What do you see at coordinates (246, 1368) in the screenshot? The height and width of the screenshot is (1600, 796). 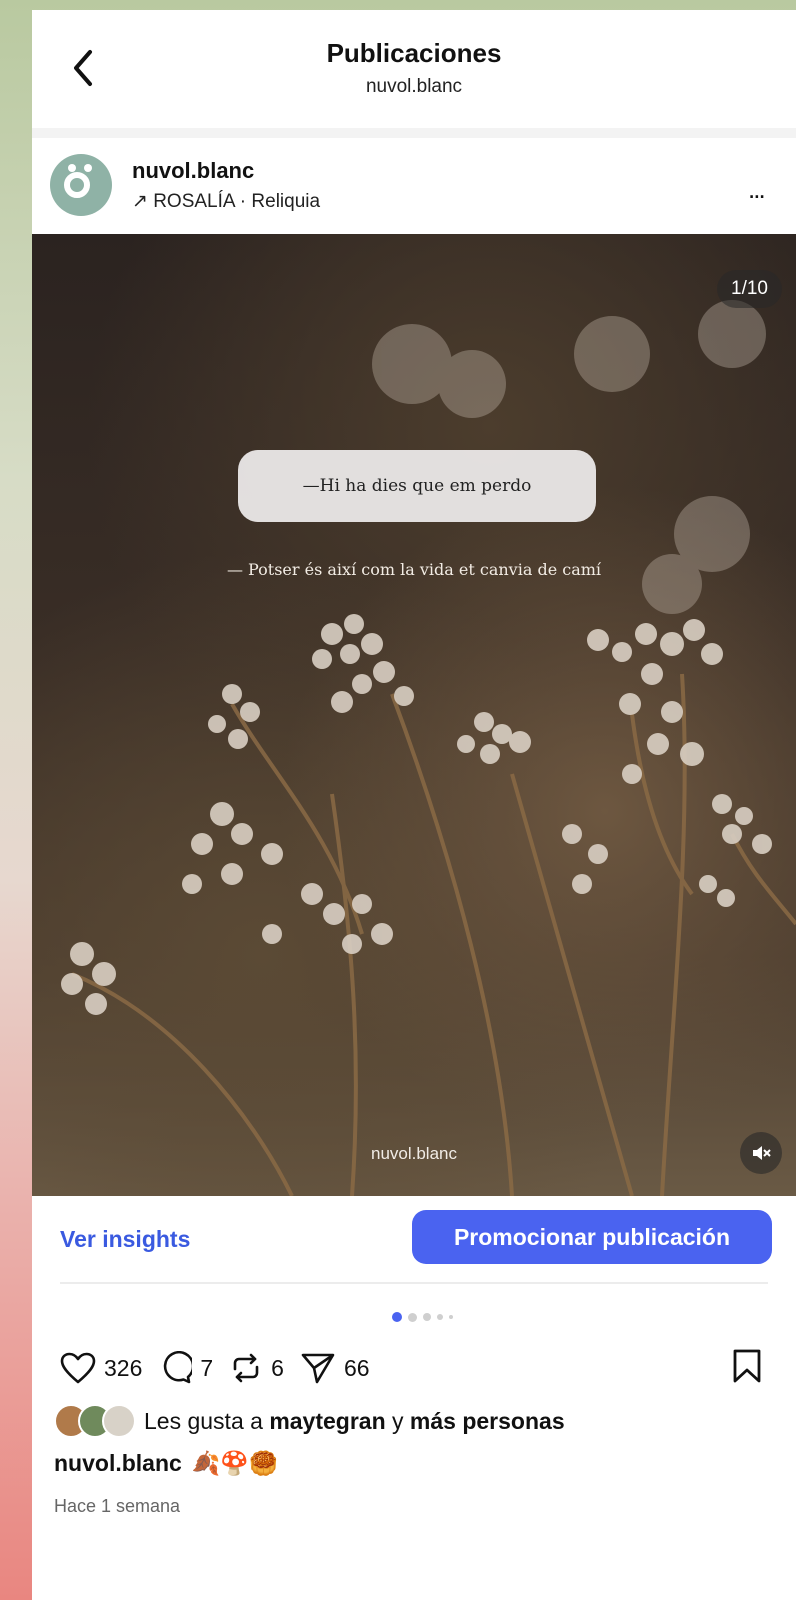 I see `repost-icon` at bounding box center [246, 1368].